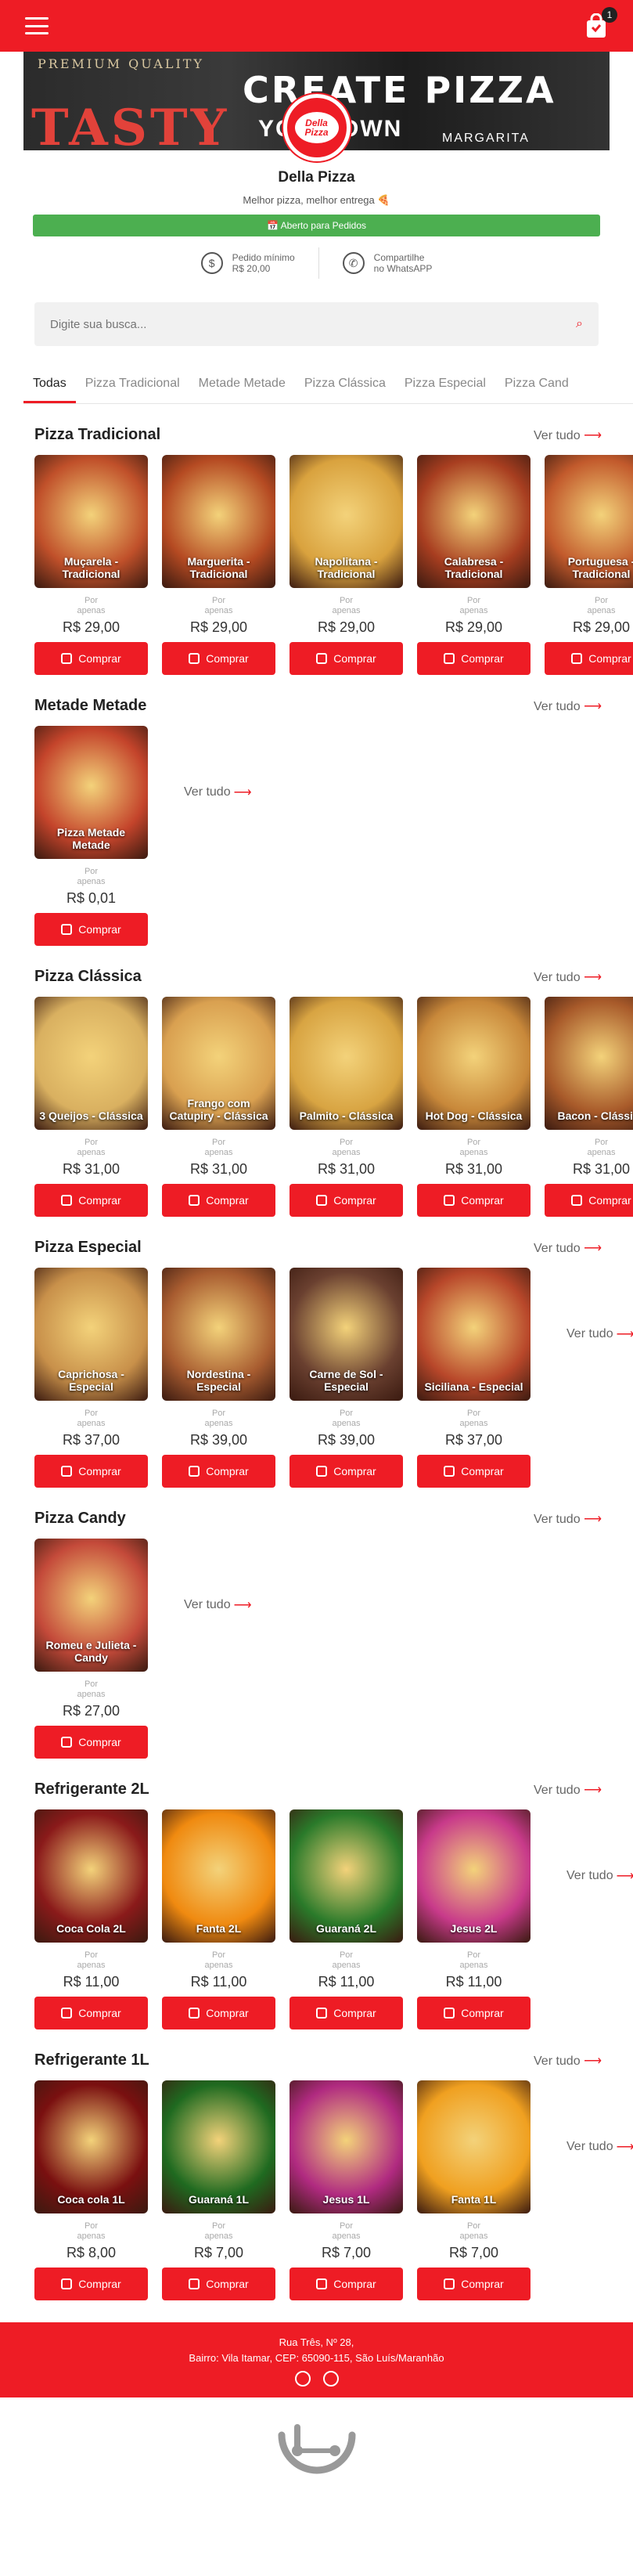 The width and height of the screenshot is (633, 2576). Describe the element at coordinates (218, 1876) in the screenshot. I see `product-image: Fanta 2L` at that location.